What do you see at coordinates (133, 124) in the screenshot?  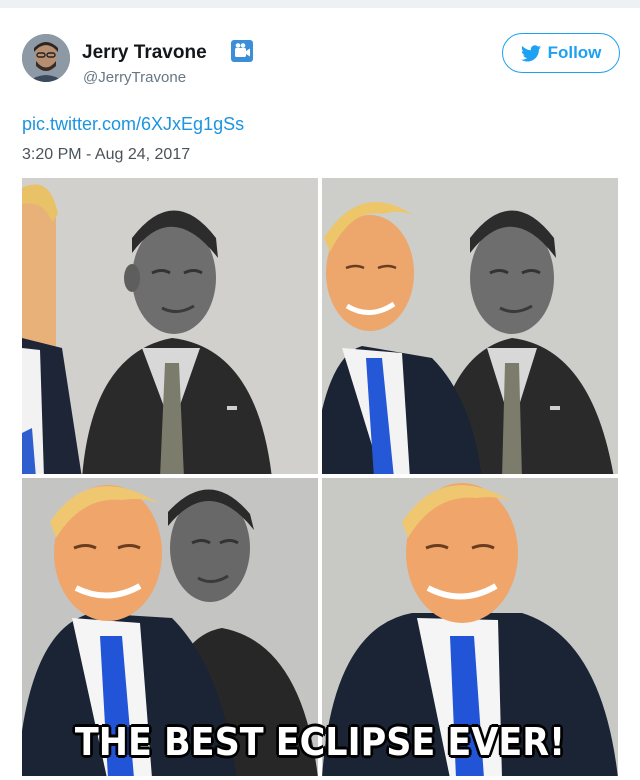 I see `media-link: pic.twitter.com/6XJxEg1gSs` at bounding box center [133, 124].